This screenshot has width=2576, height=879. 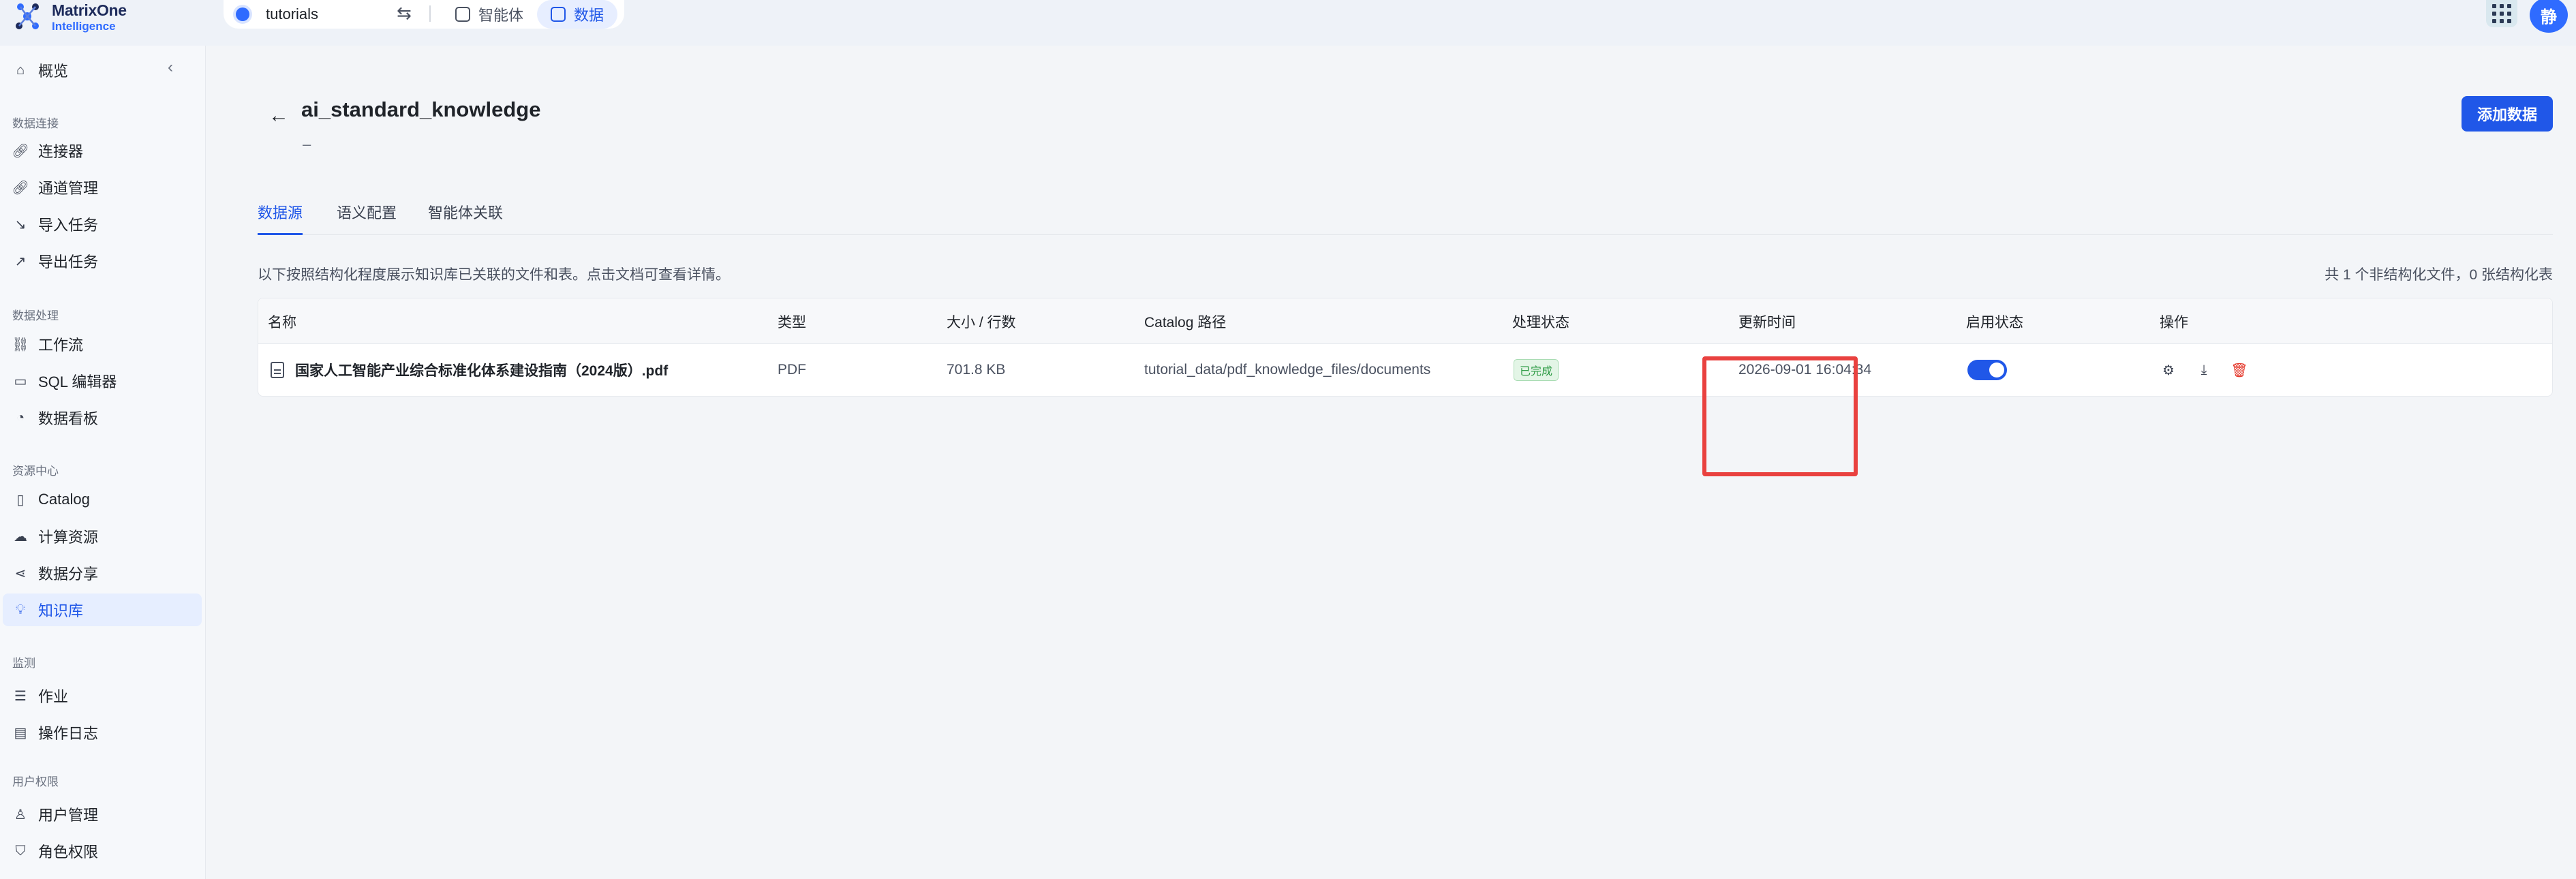 I want to click on nav-tab-label: 数据, so click(x=589, y=16).